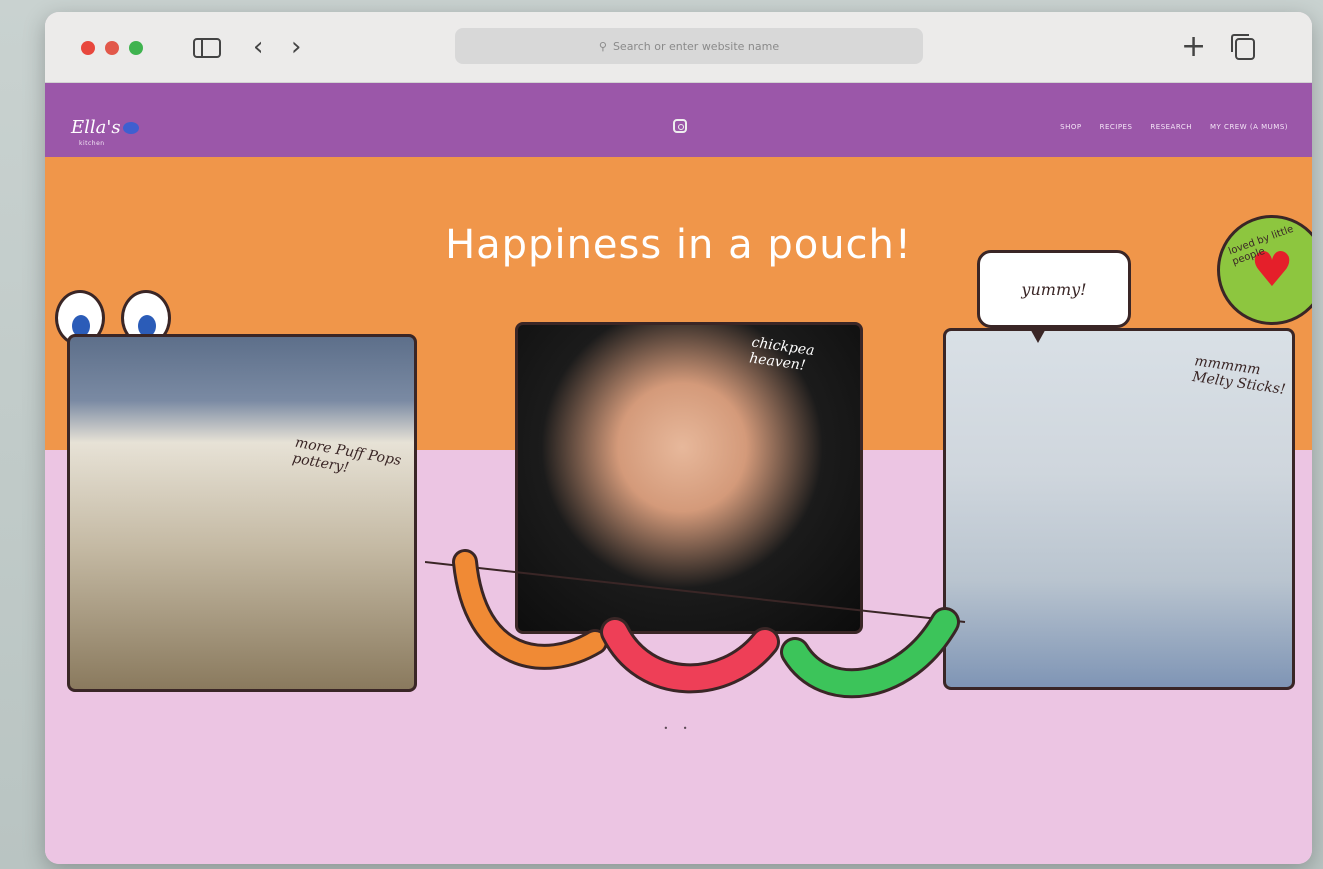 The width and height of the screenshot is (1323, 869). Describe the element at coordinates (1116, 127) in the screenshot. I see `nav-link-recipes: recipes` at that location.